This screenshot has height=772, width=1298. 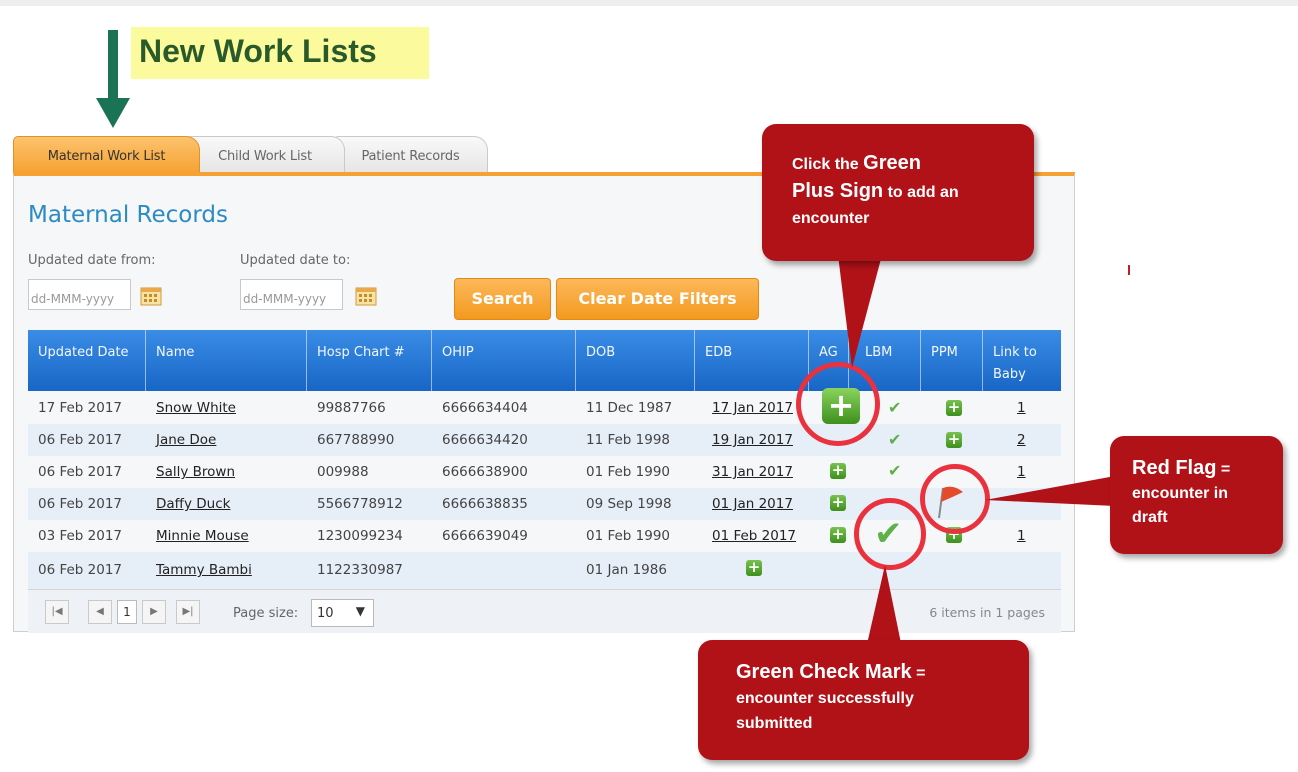 I want to click on col-ppm: PPM, so click(x=952, y=360).